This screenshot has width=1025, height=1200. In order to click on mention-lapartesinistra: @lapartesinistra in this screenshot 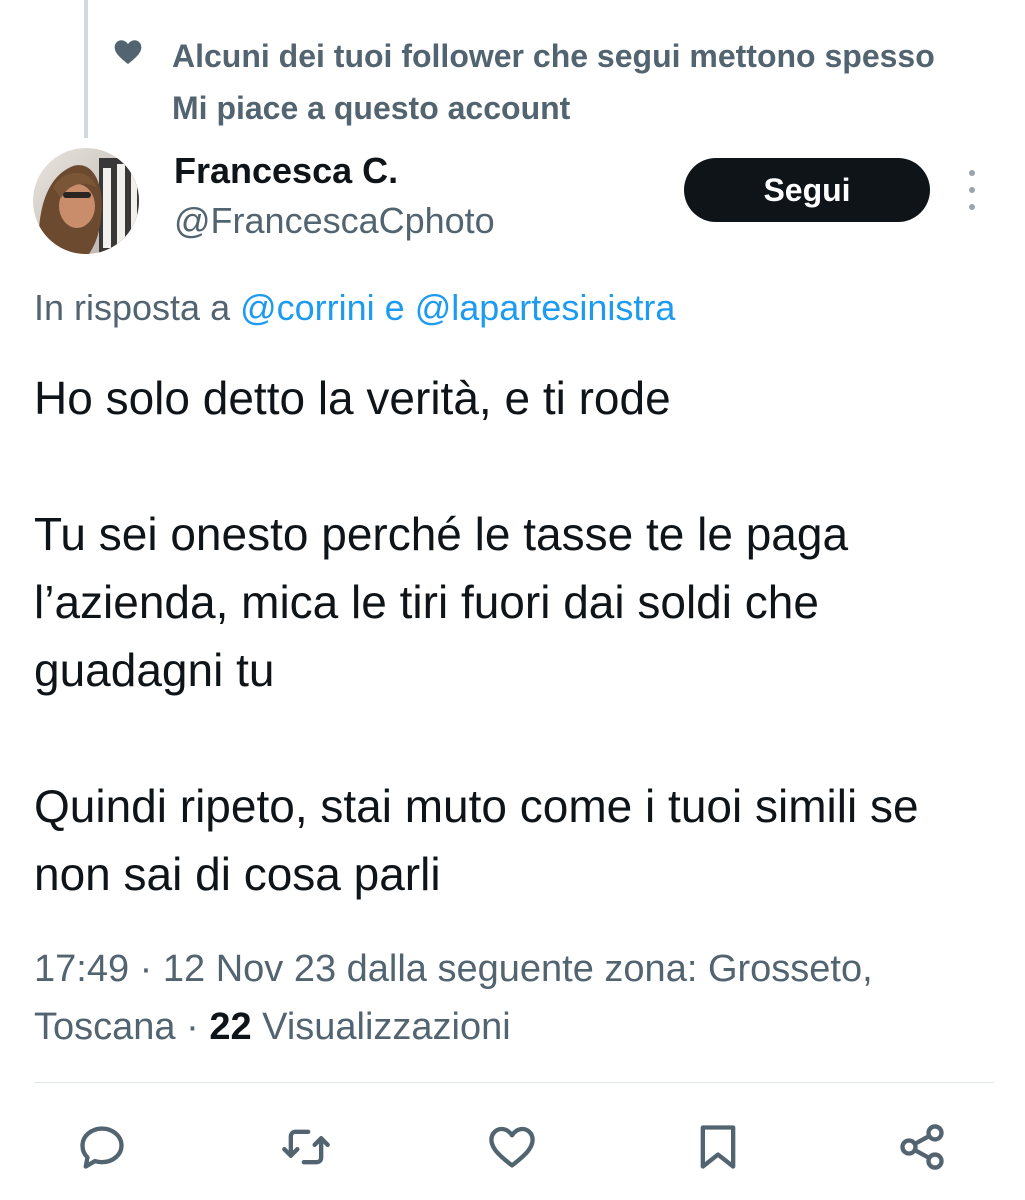, I will do `click(545, 307)`.